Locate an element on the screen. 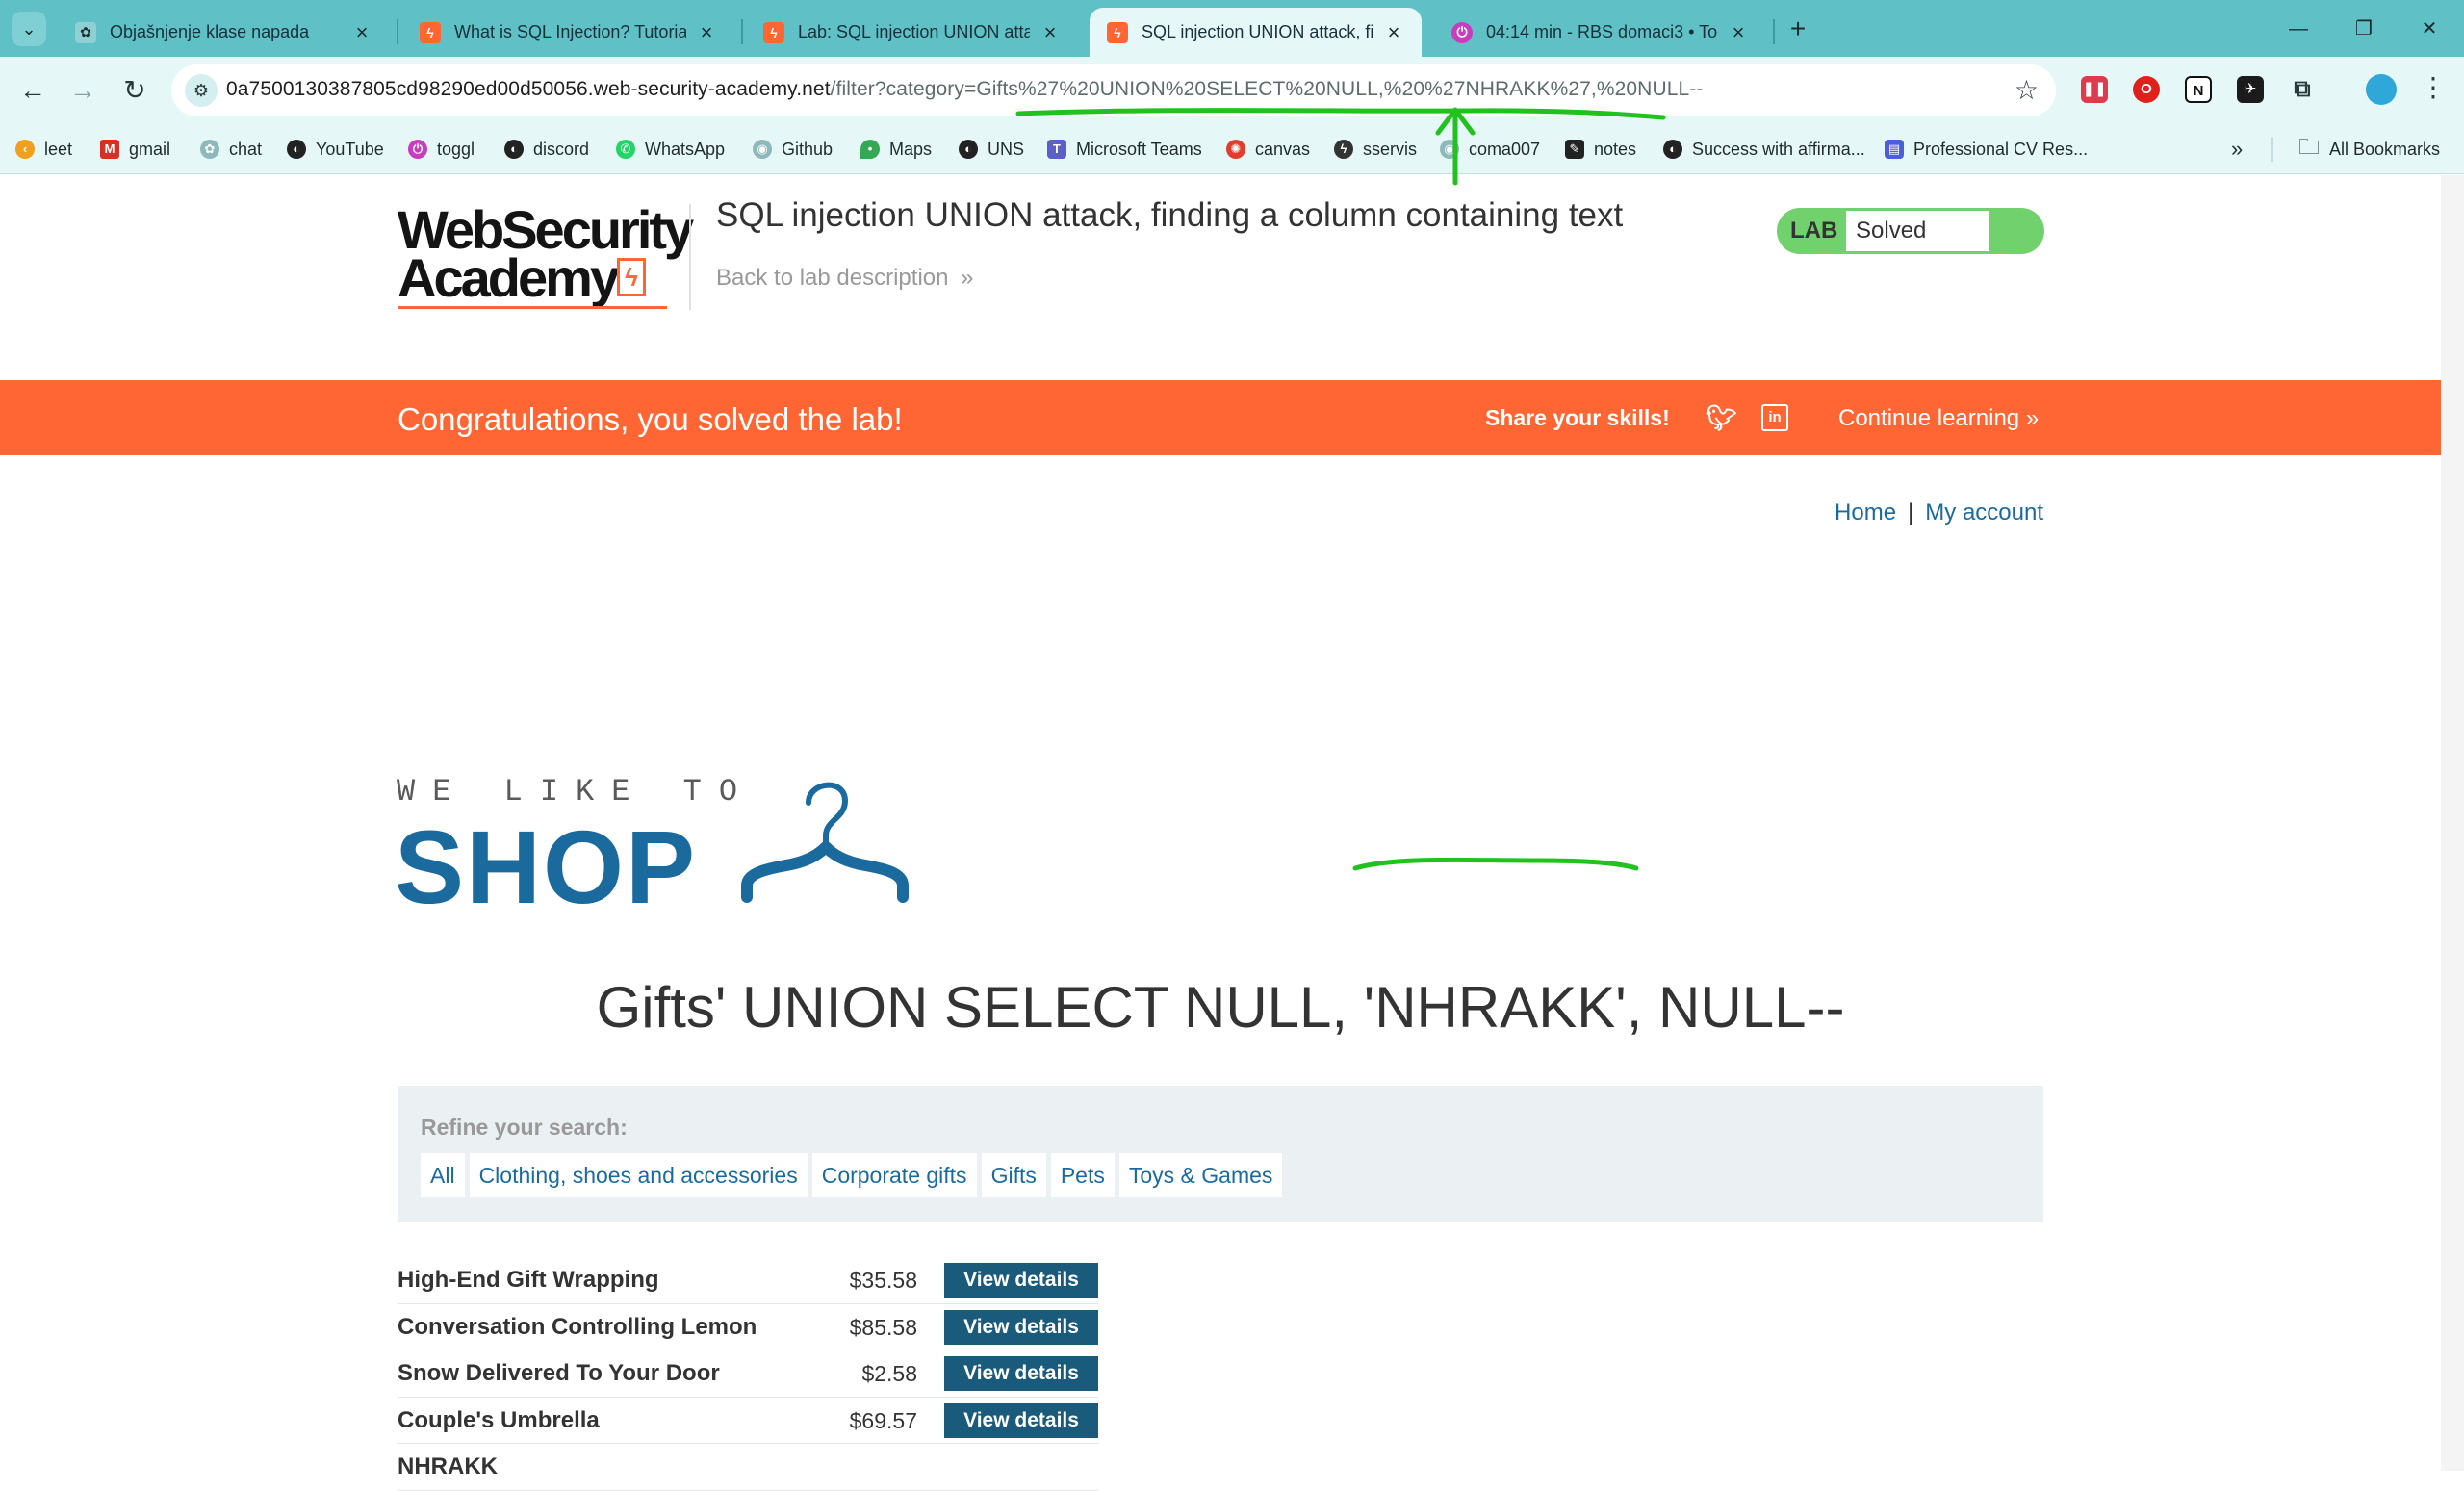 This screenshot has height=1491, width=2464. extensions-puzzle-icon: ⧉ is located at coordinates (2302, 89).